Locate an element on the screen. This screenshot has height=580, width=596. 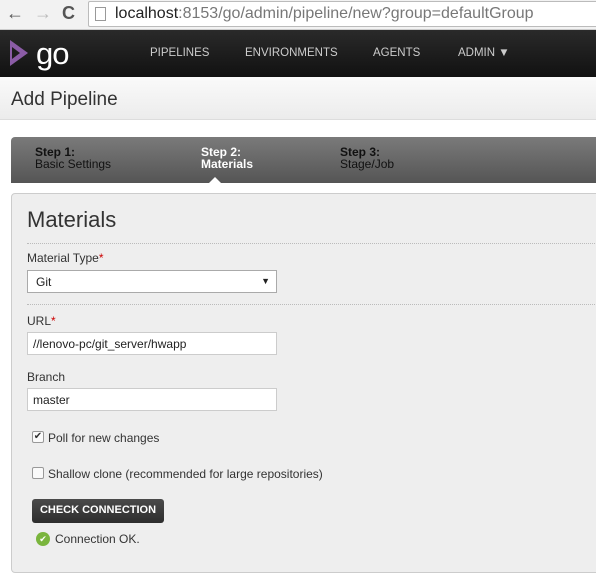
shallow-clone-checkbox is located at coordinates (38, 473).